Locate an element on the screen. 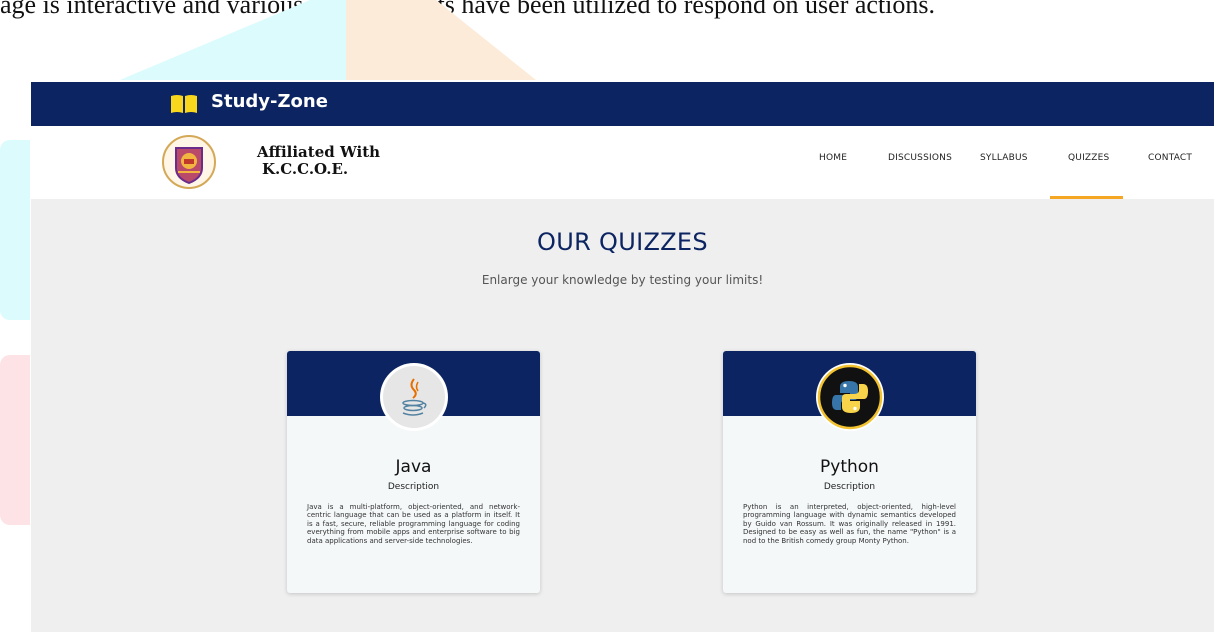 The height and width of the screenshot is (632, 1214). card-title: Python is located at coordinates (849, 467).